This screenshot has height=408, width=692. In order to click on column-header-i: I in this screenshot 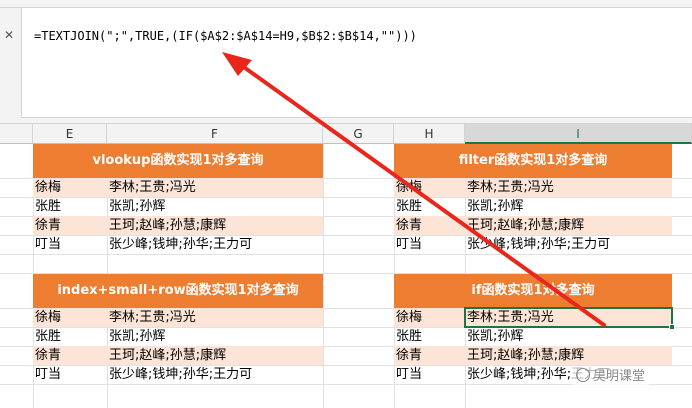, I will do `click(578, 134)`.